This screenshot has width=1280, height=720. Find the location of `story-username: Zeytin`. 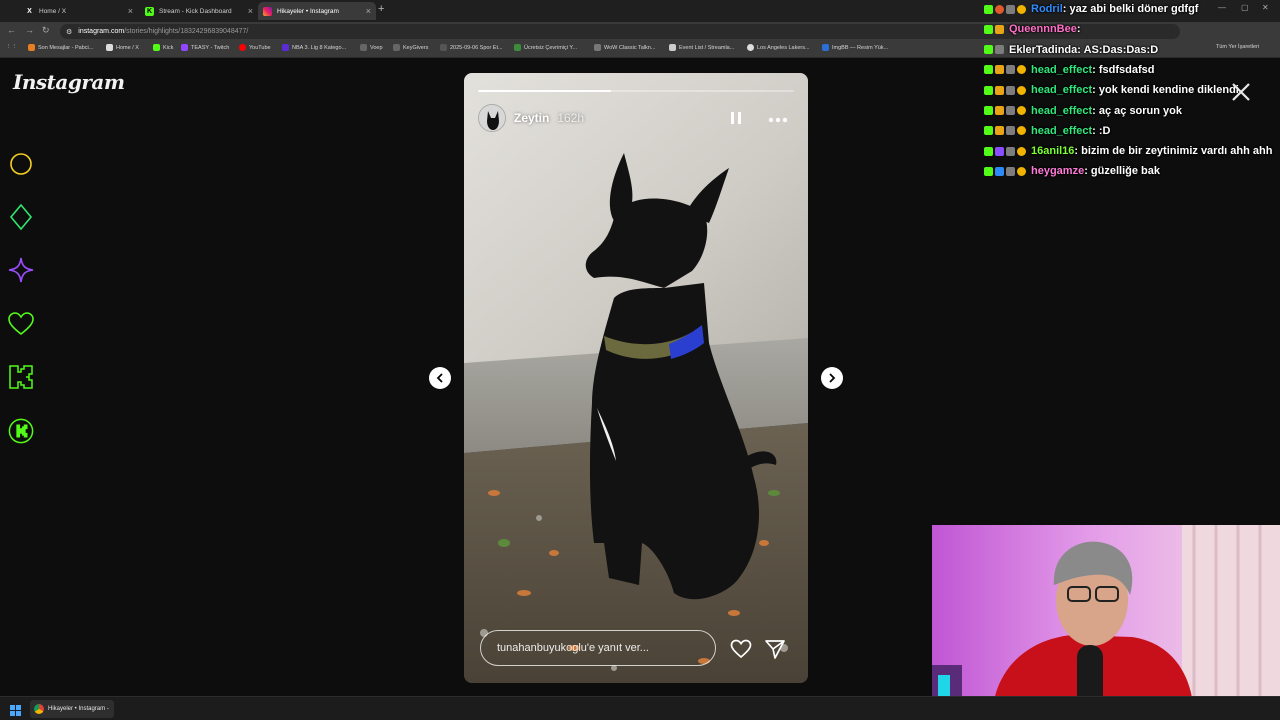

story-username: Zeytin is located at coordinates (531, 118).